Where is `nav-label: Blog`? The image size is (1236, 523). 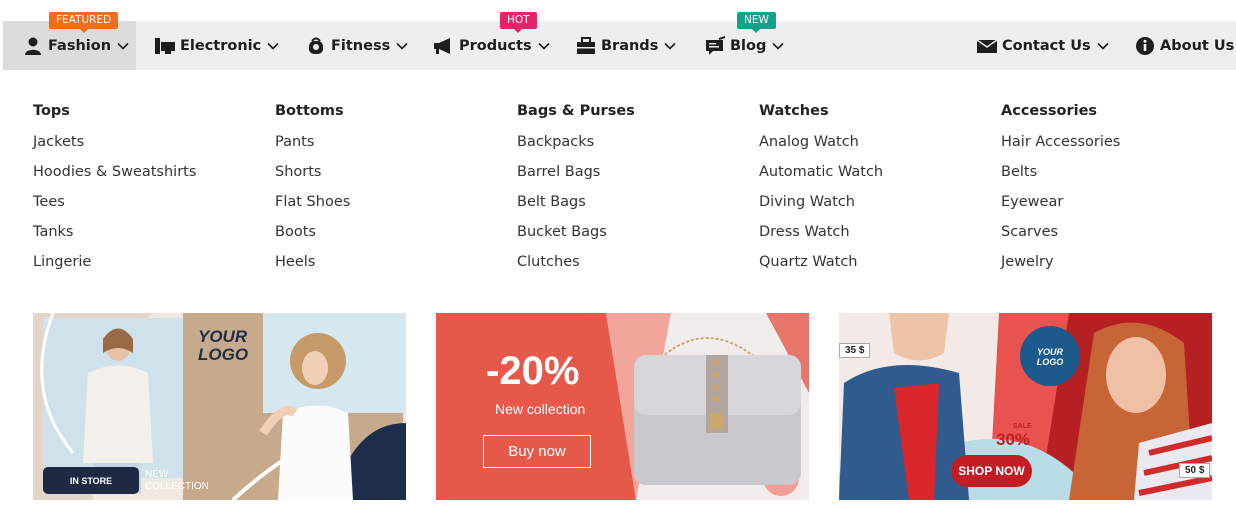
nav-label: Blog is located at coordinates (748, 45).